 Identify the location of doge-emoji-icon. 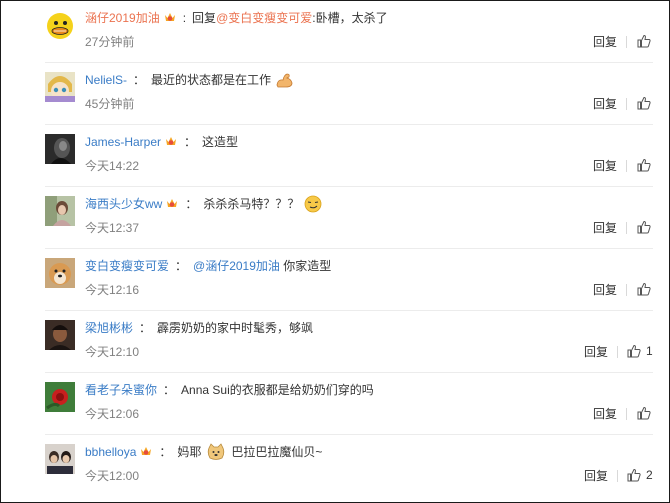
(216, 452).